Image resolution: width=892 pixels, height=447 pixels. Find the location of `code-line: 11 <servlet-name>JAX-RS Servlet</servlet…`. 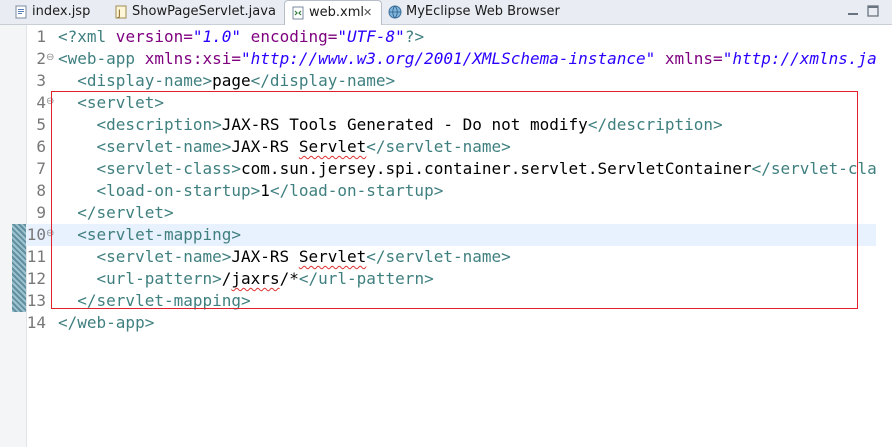

code-line: 11 <servlet-name>JAX-RS Servlet</servlet… is located at coordinates (446, 257).